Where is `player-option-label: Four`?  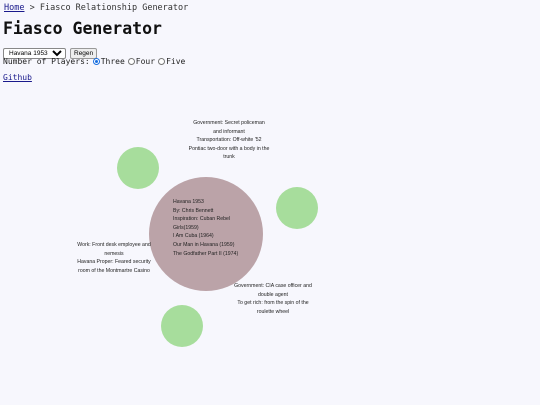
player-option-label: Four is located at coordinates (145, 61).